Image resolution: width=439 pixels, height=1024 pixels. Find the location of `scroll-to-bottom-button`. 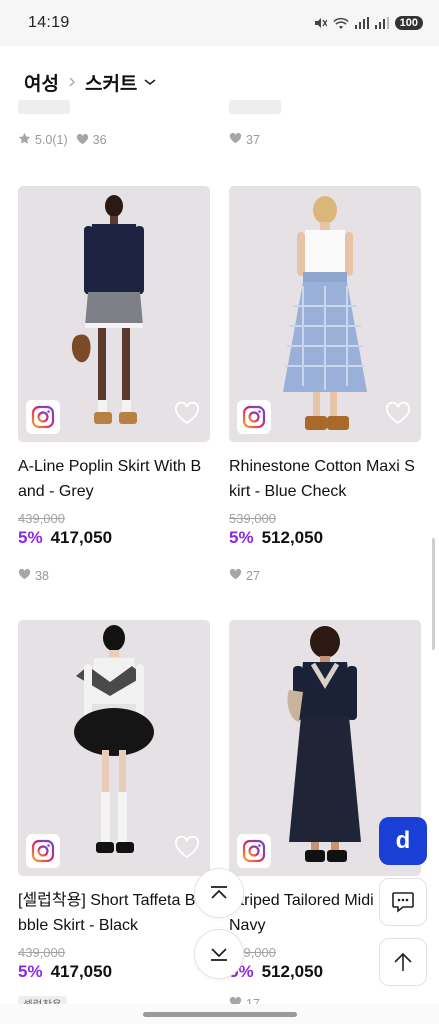

scroll-to-bottom-button is located at coordinates (219, 954).